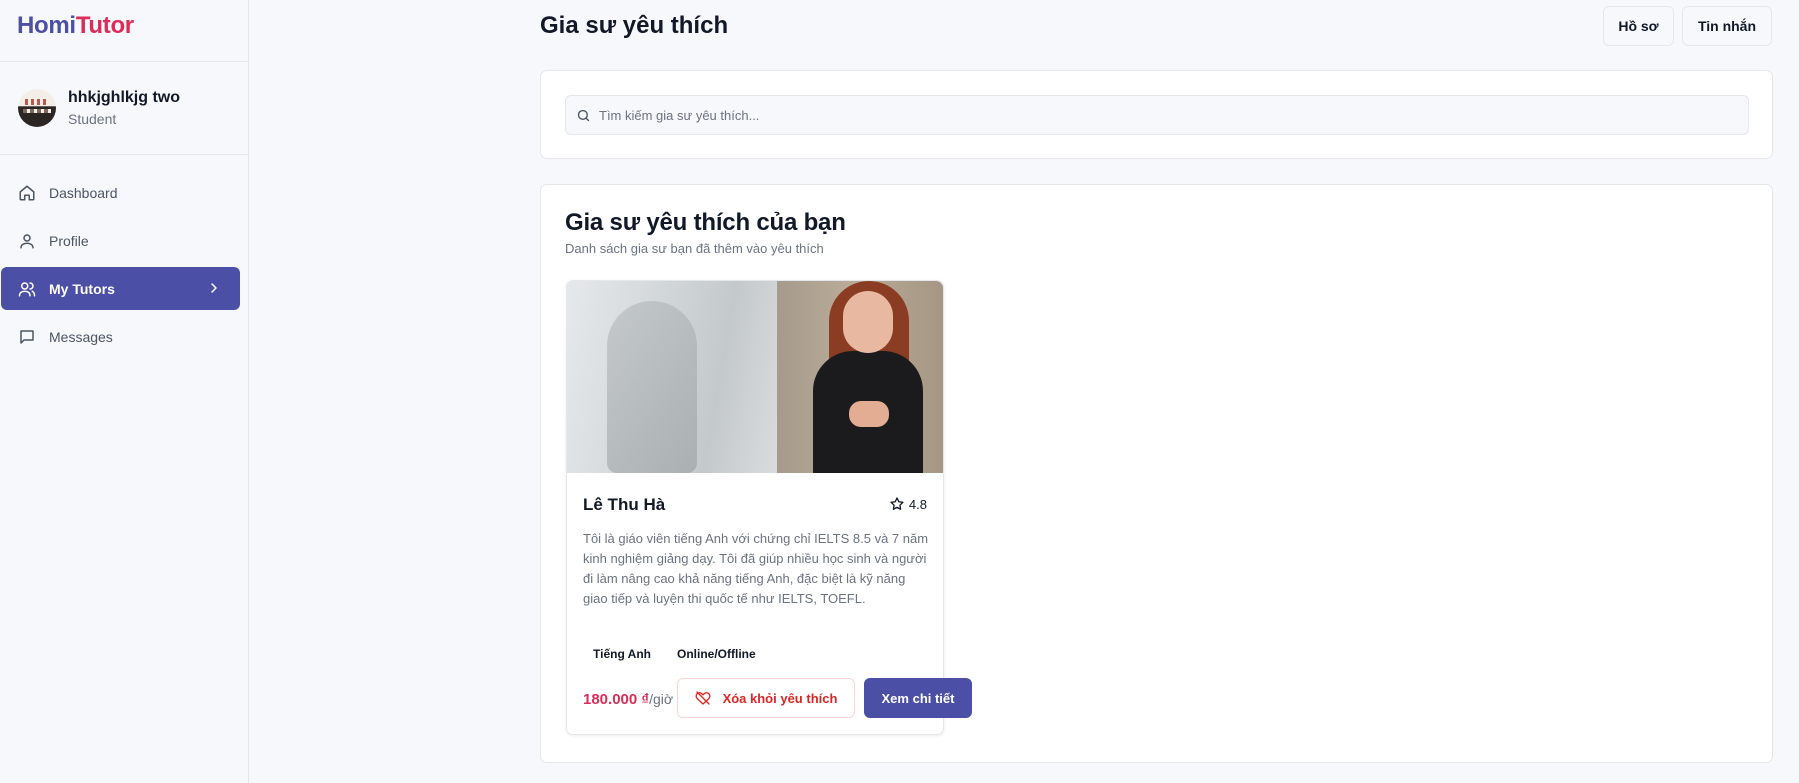 Image resolution: width=1799 pixels, height=783 pixels. What do you see at coordinates (81, 336) in the screenshot?
I see `sidebar-item-label: Messages` at bounding box center [81, 336].